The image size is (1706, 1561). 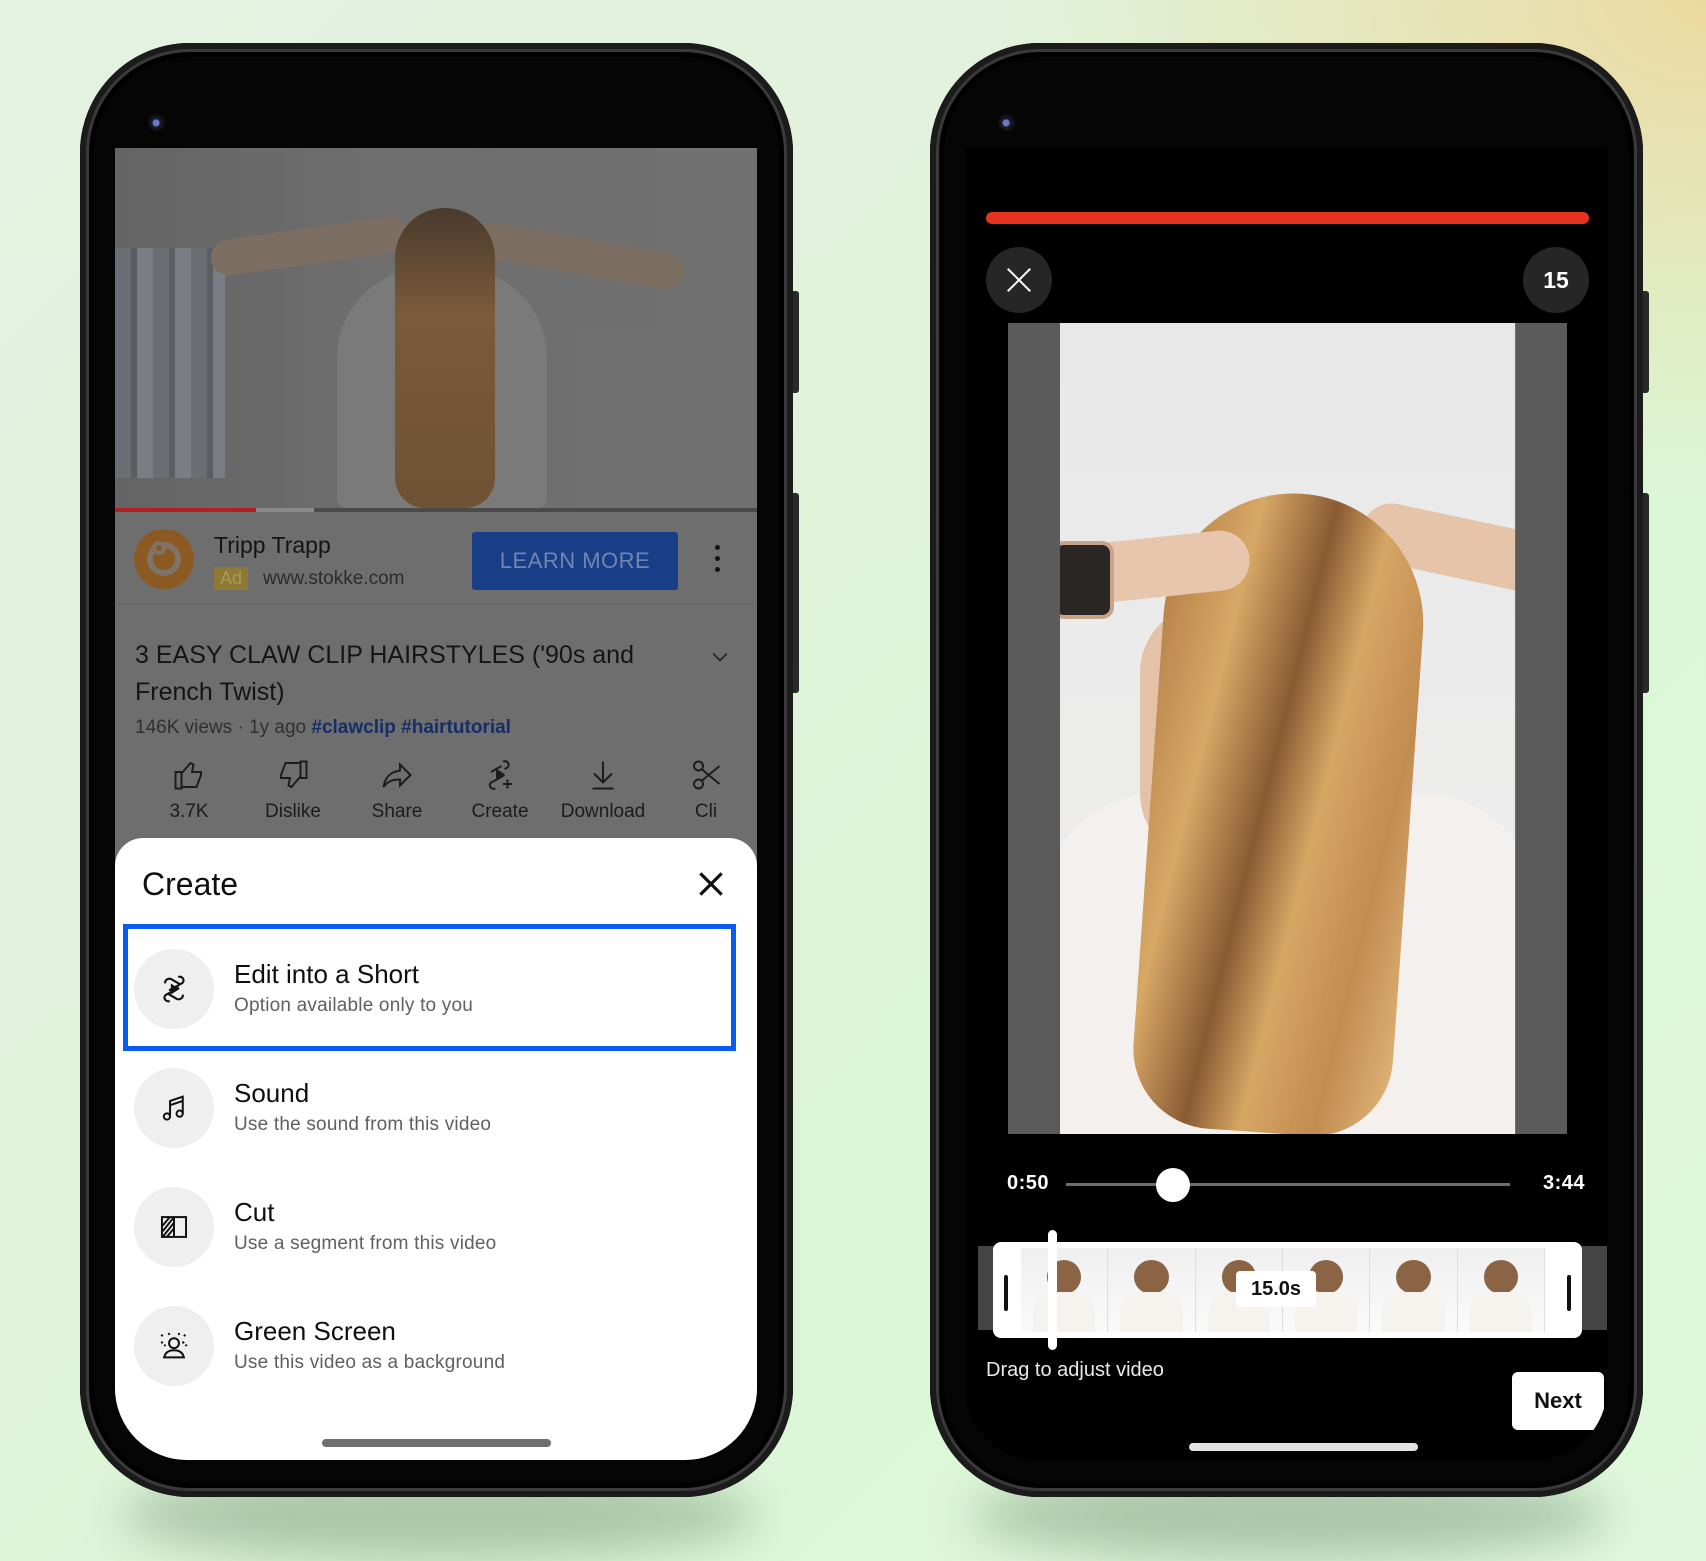 What do you see at coordinates (1172, 1185) in the screenshot?
I see `scrubber-knob` at bounding box center [1172, 1185].